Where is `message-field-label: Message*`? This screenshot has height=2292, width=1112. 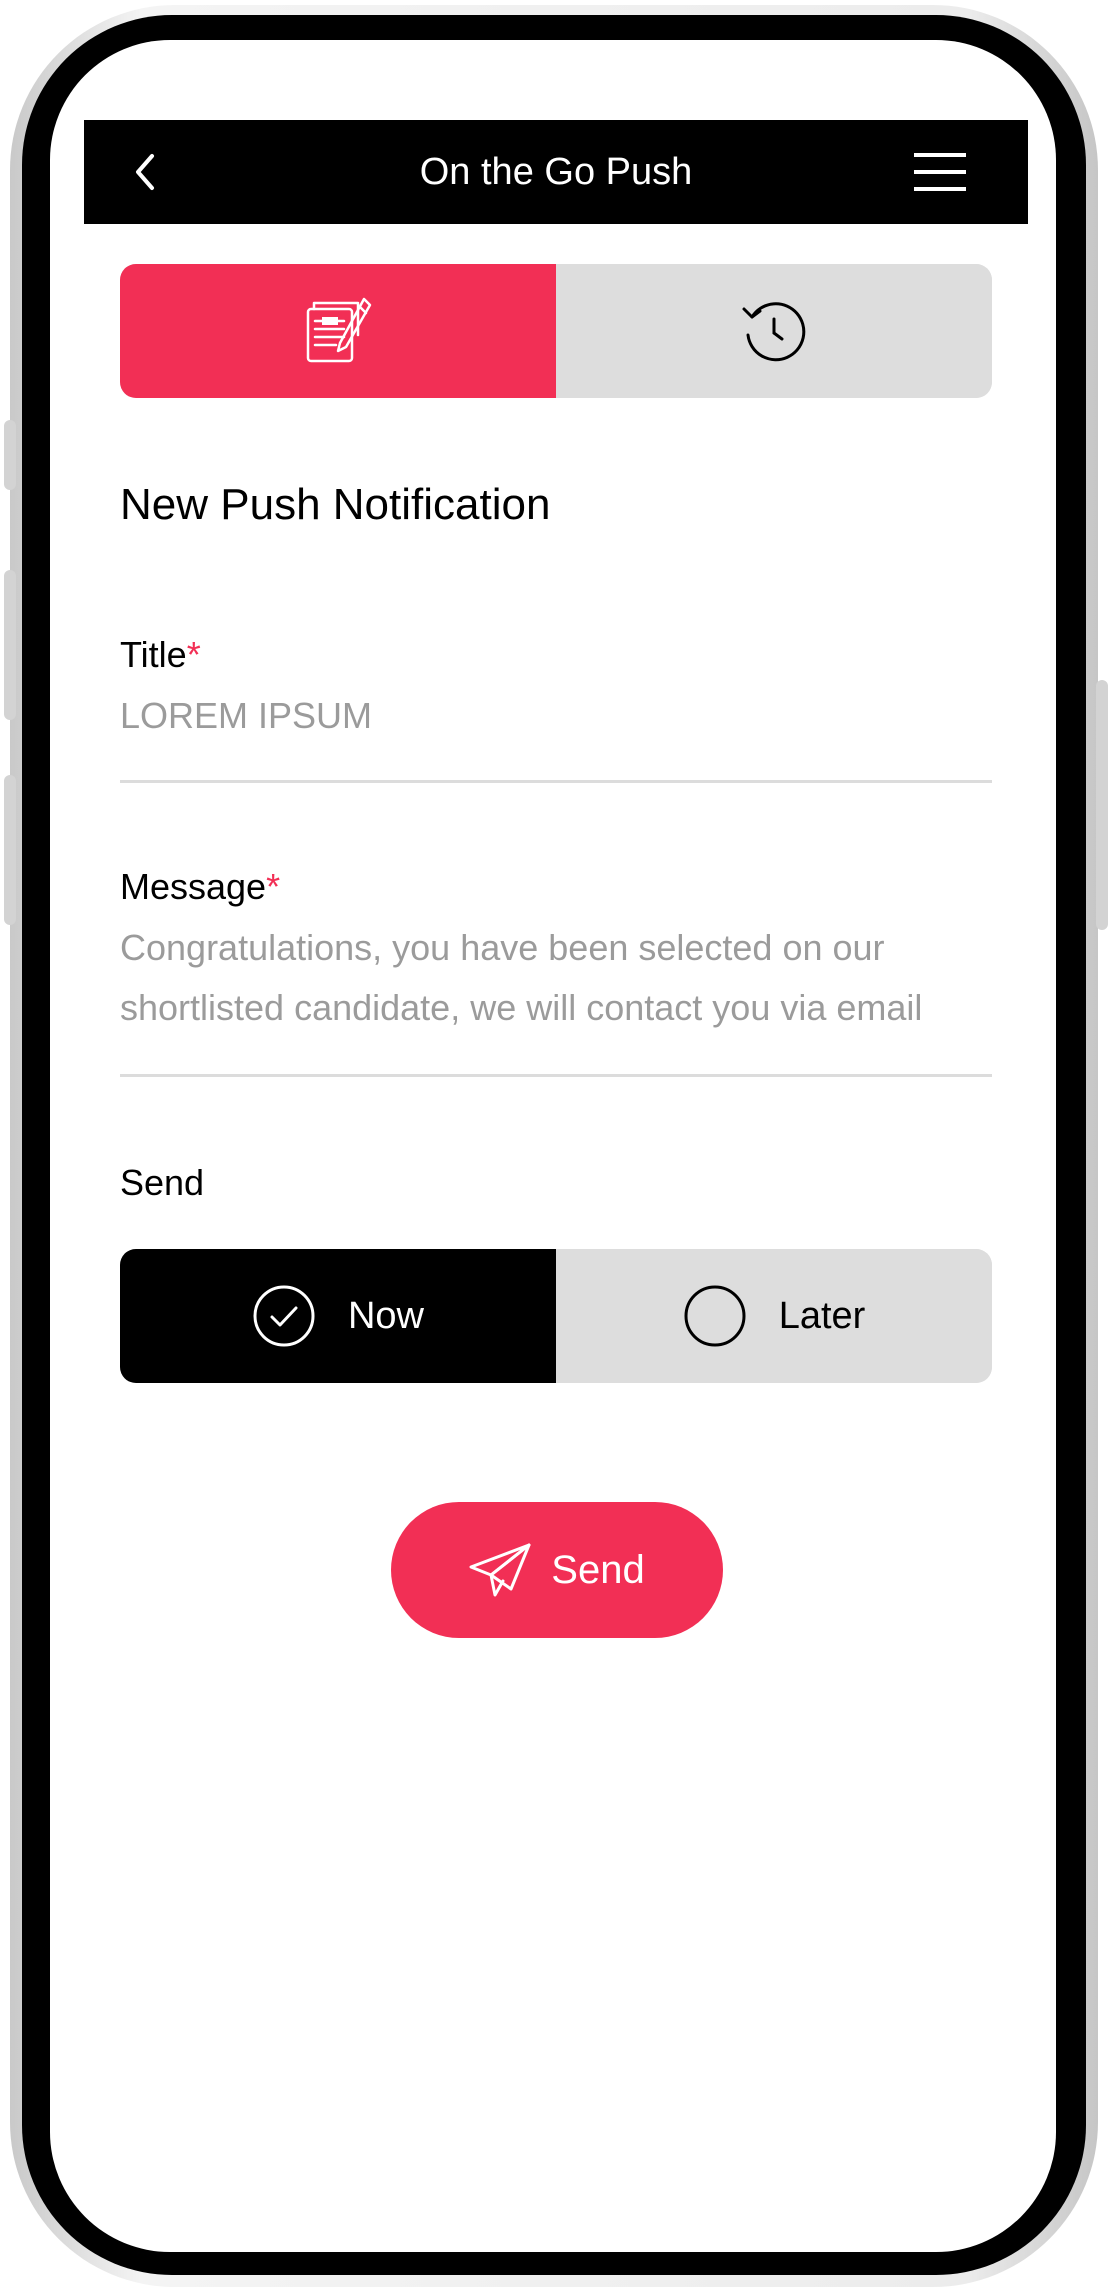 message-field-label: Message* is located at coordinates (200, 887).